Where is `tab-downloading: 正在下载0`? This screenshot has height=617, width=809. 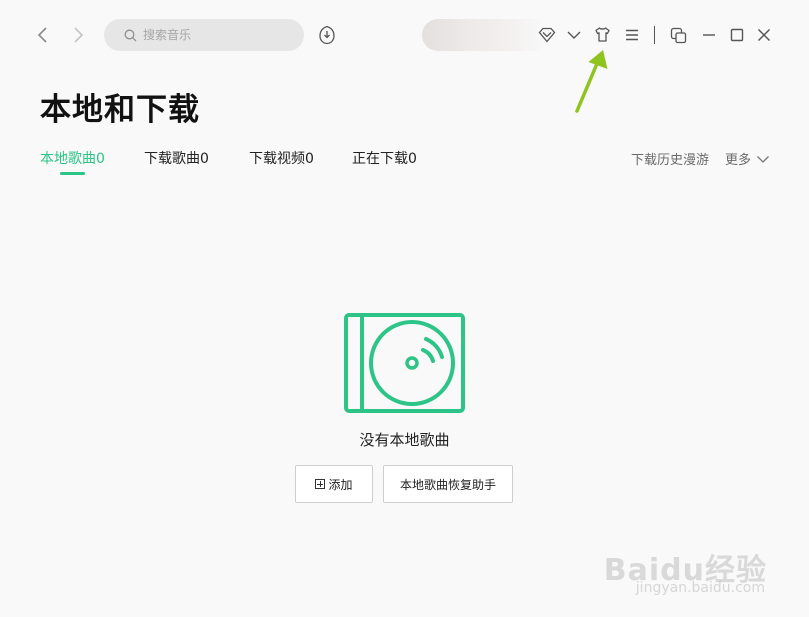 tab-downloading: 正在下载0 is located at coordinates (384, 158).